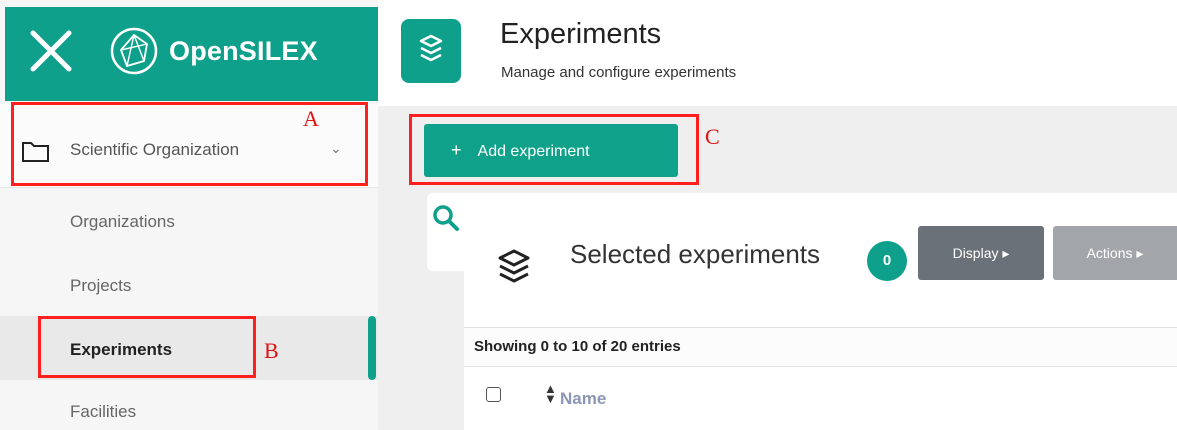 The image size is (1177, 430). I want to click on close-icon, so click(51, 51).